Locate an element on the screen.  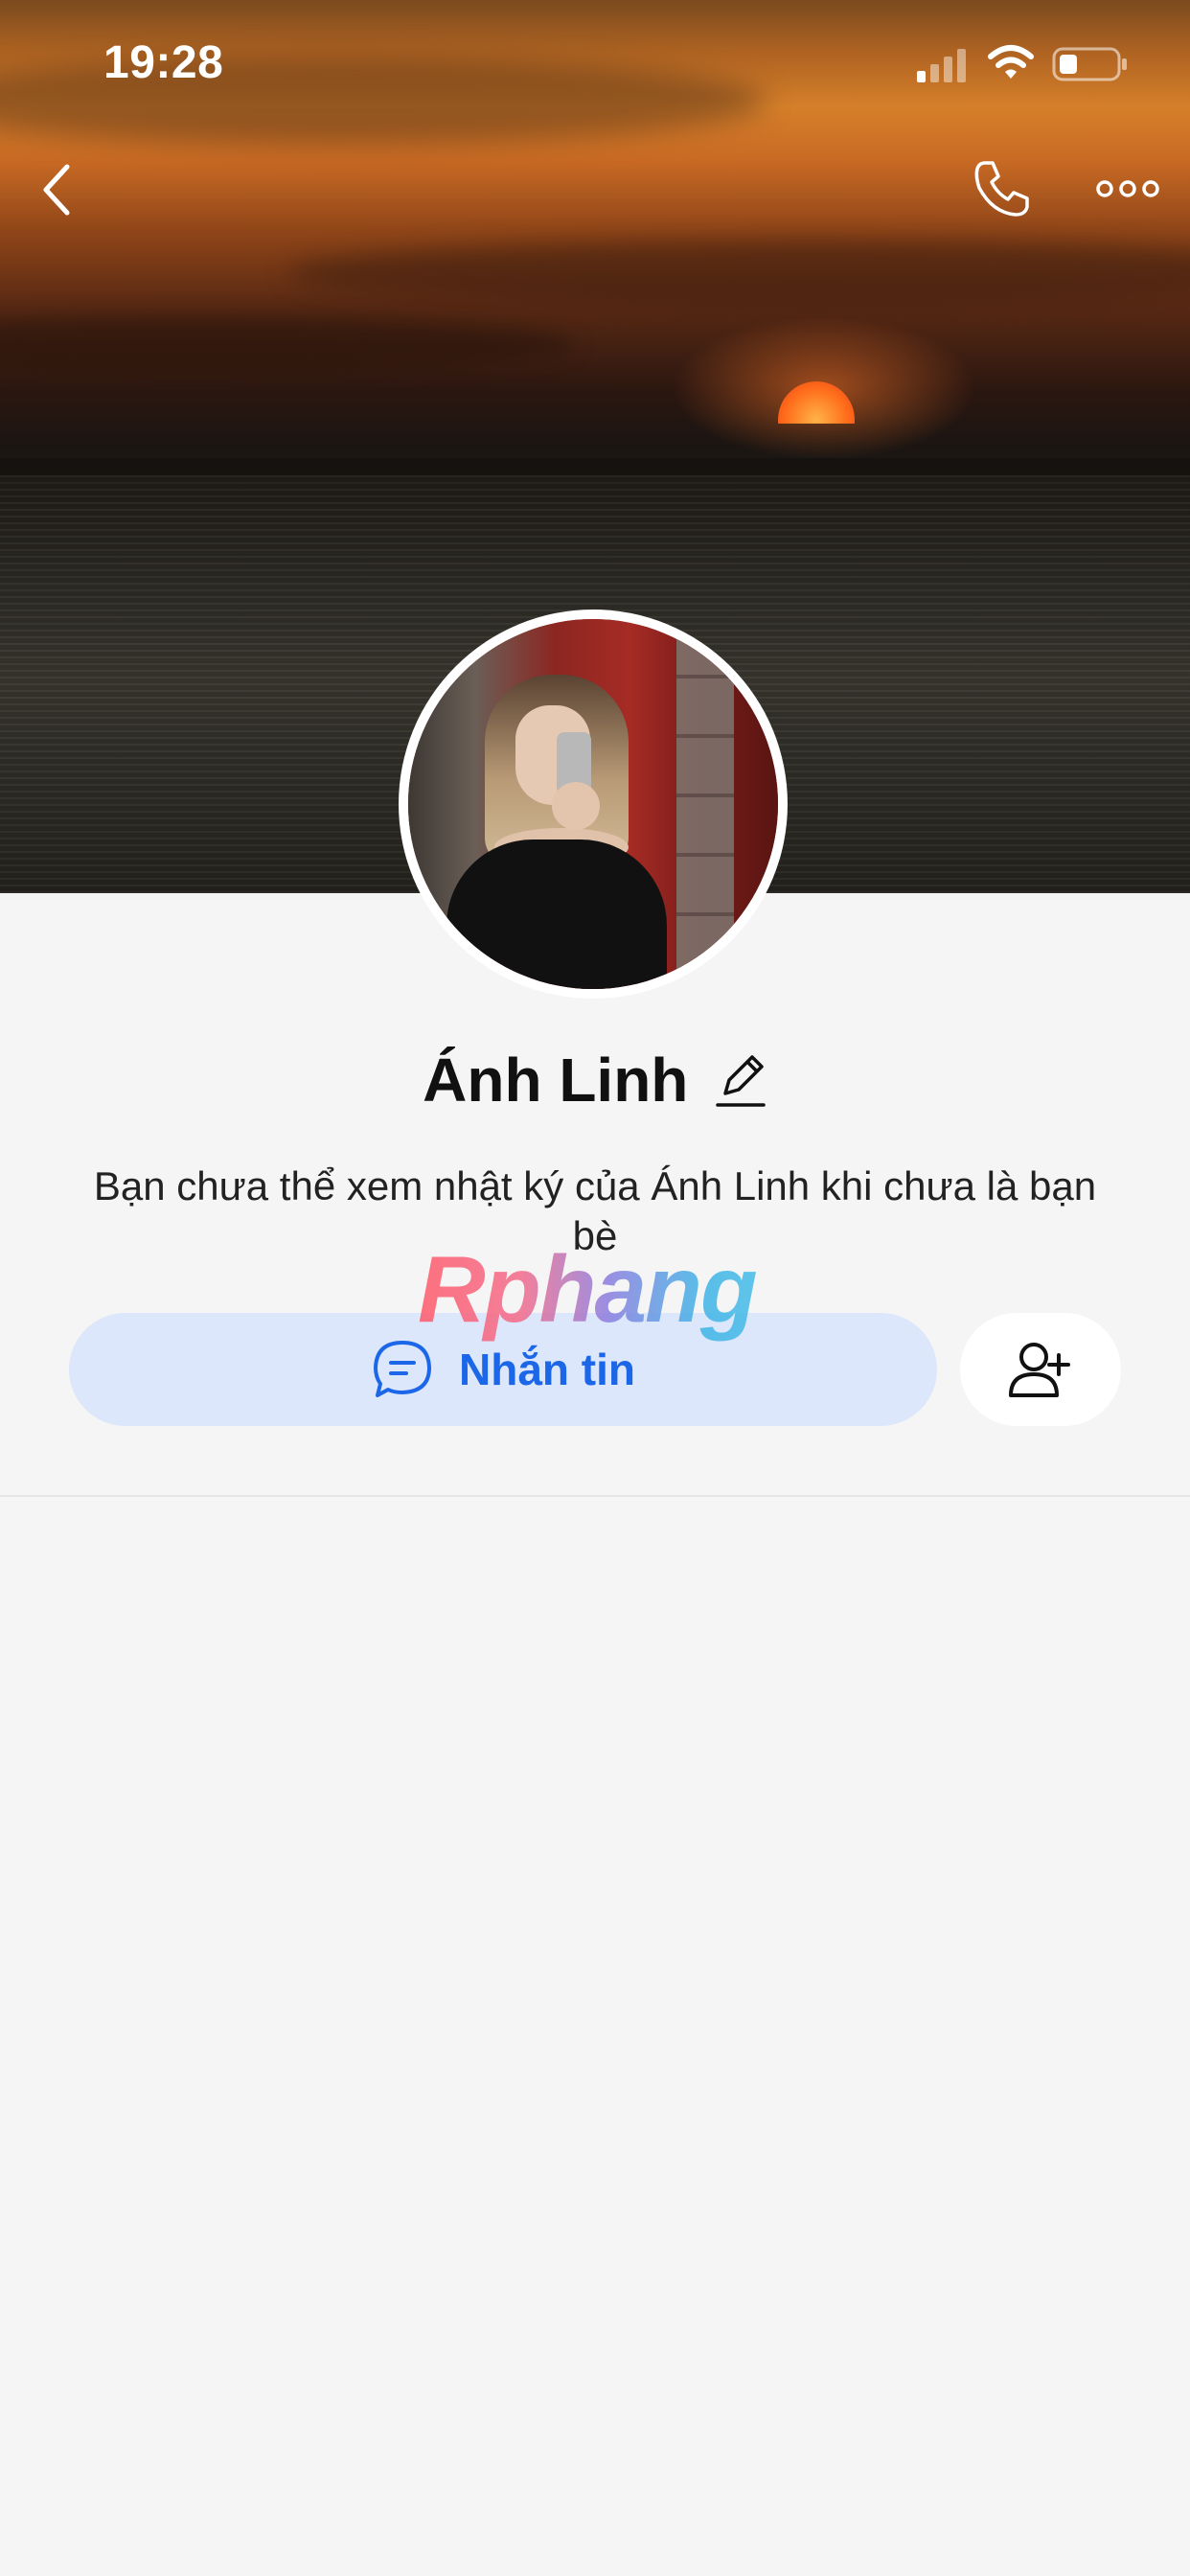
avatar-photo is located at coordinates (593, 804).